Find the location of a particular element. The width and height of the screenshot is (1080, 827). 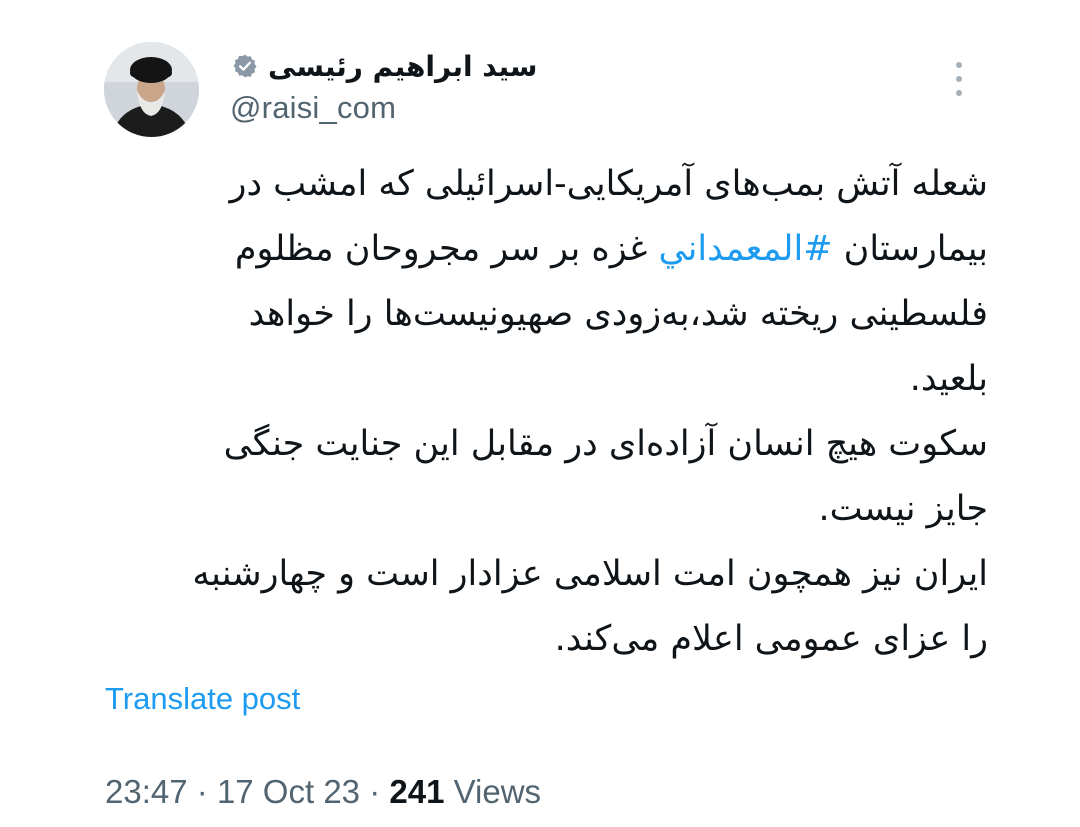

avatar-image is located at coordinates (151, 89).